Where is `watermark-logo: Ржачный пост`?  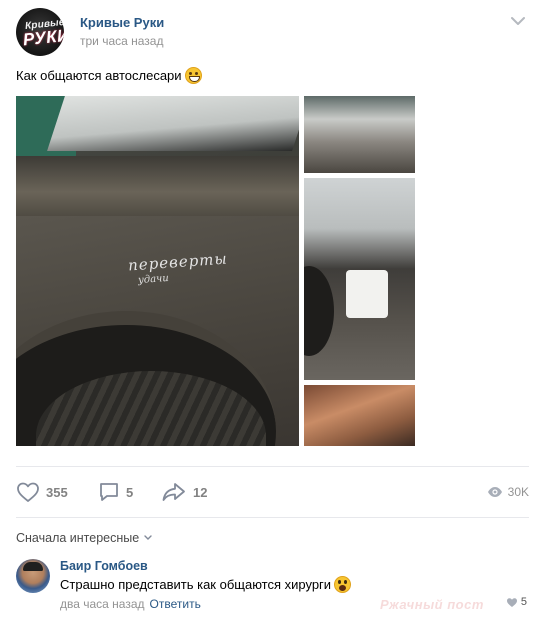
watermark-logo: Ржачный пост is located at coordinates (432, 604).